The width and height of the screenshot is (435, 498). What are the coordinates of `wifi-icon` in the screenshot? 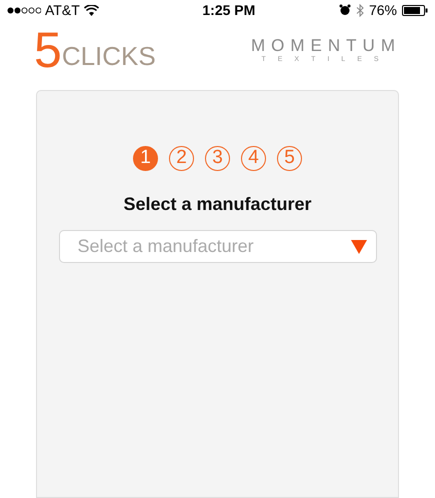 It's located at (91, 10).